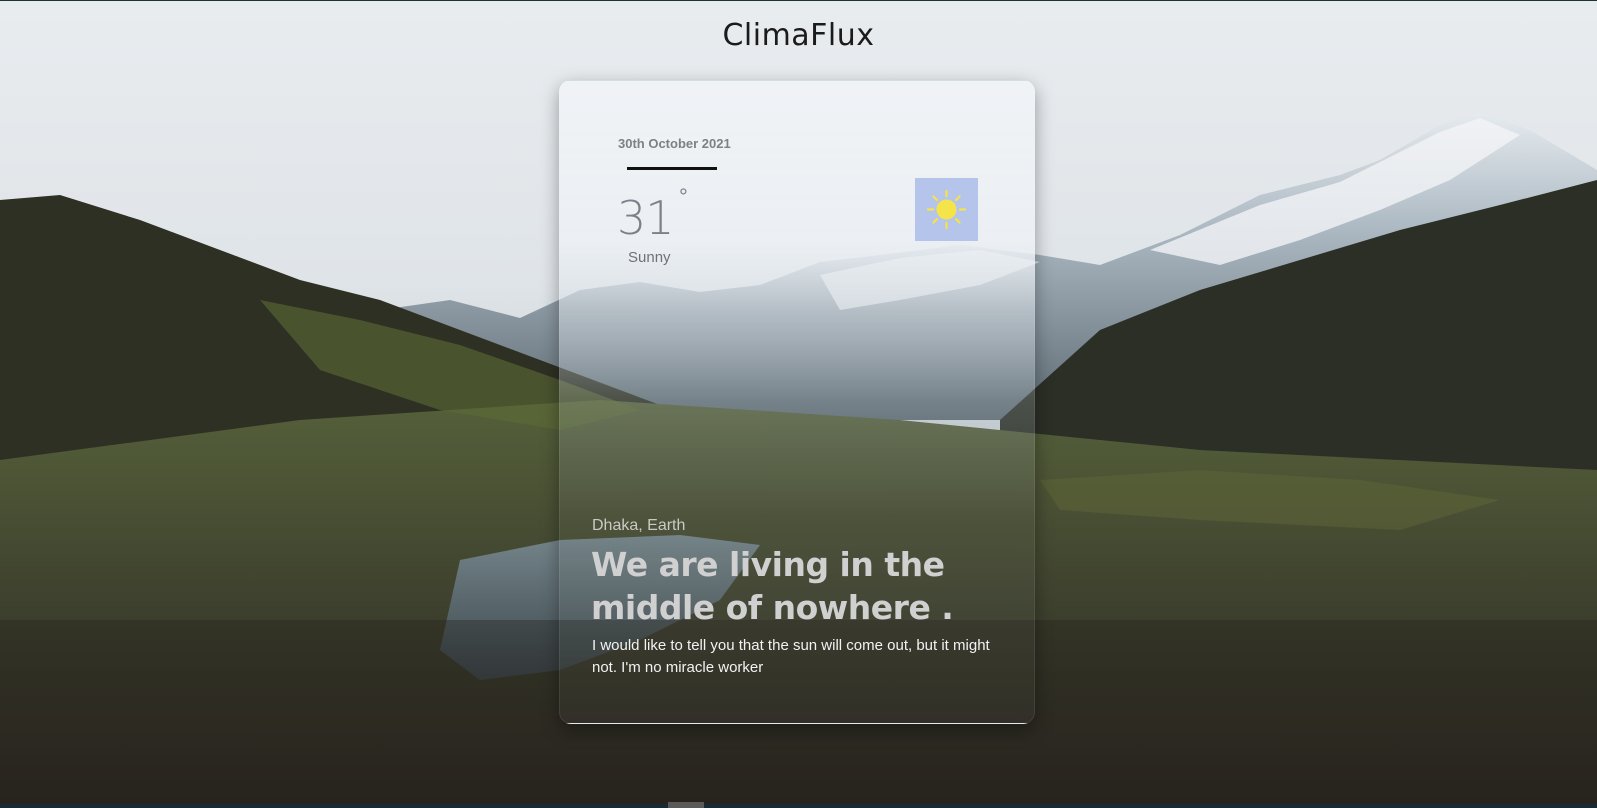 The height and width of the screenshot is (808, 1597). Describe the element at coordinates (946, 209) in the screenshot. I see `sun-icon` at that location.